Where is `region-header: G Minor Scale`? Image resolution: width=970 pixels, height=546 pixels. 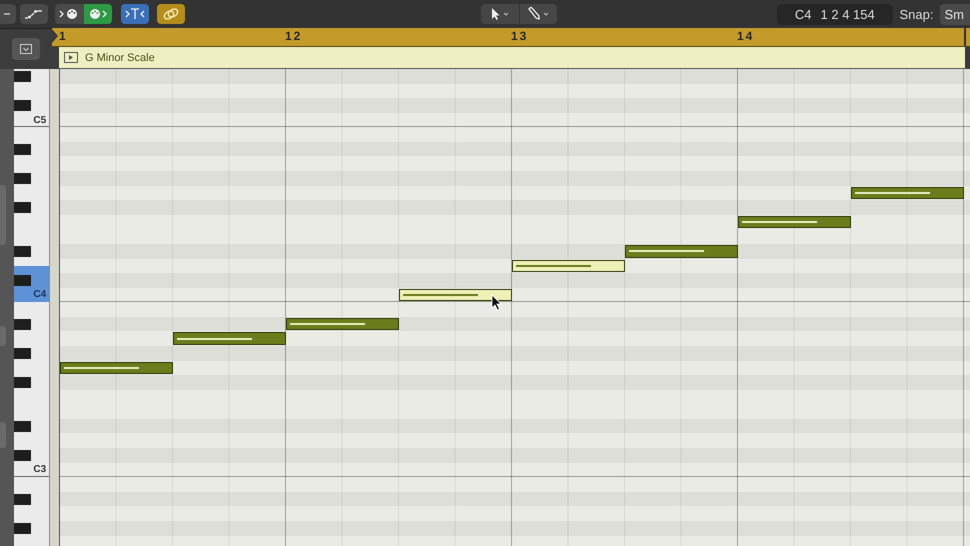
region-header: G Minor Scale is located at coordinates (514, 58).